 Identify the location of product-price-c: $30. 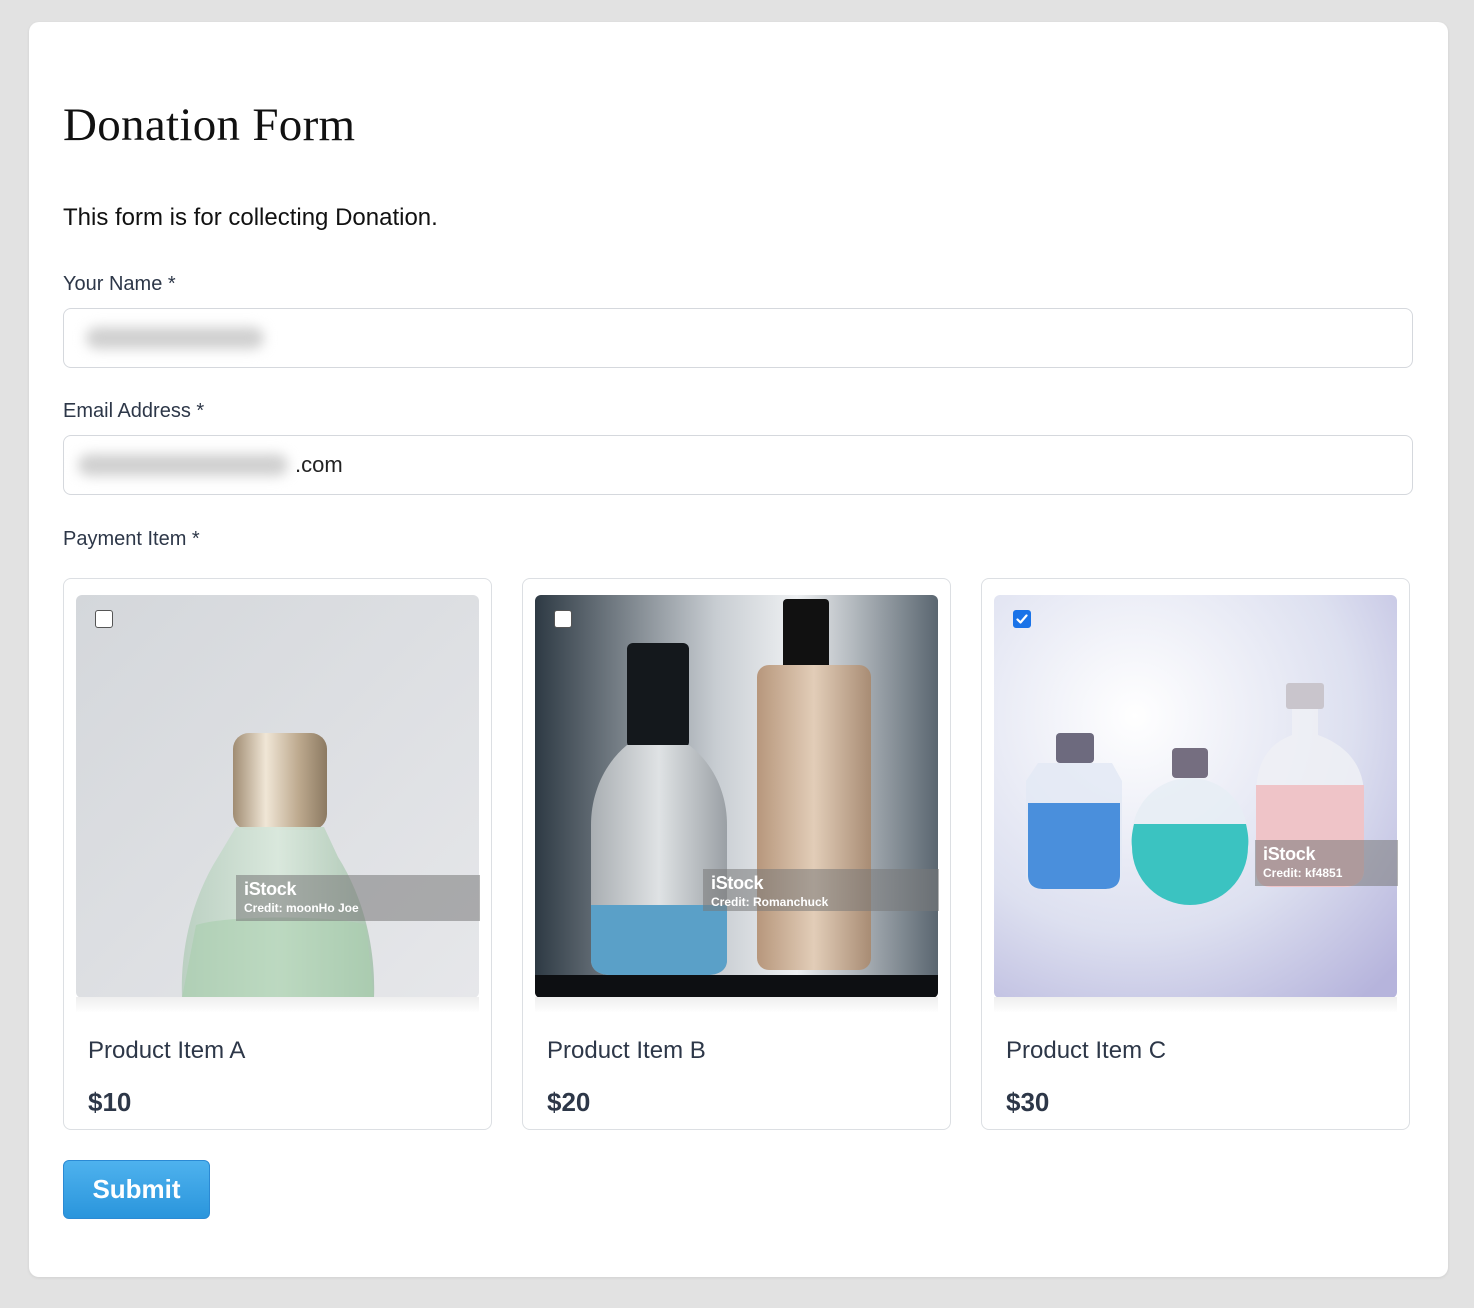
(1028, 1102).